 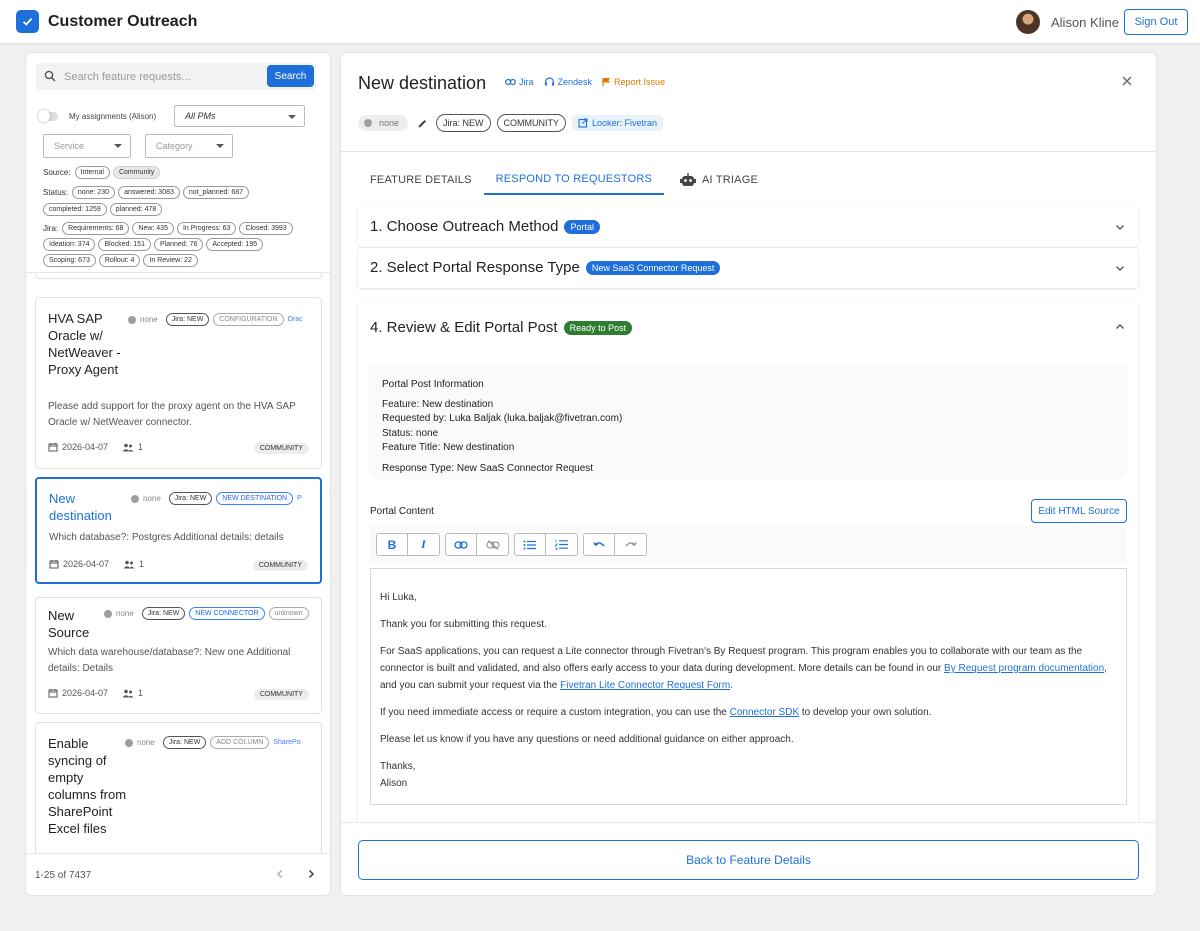 I want to click on report-issue-link: Report Issue, so click(x=633, y=82).